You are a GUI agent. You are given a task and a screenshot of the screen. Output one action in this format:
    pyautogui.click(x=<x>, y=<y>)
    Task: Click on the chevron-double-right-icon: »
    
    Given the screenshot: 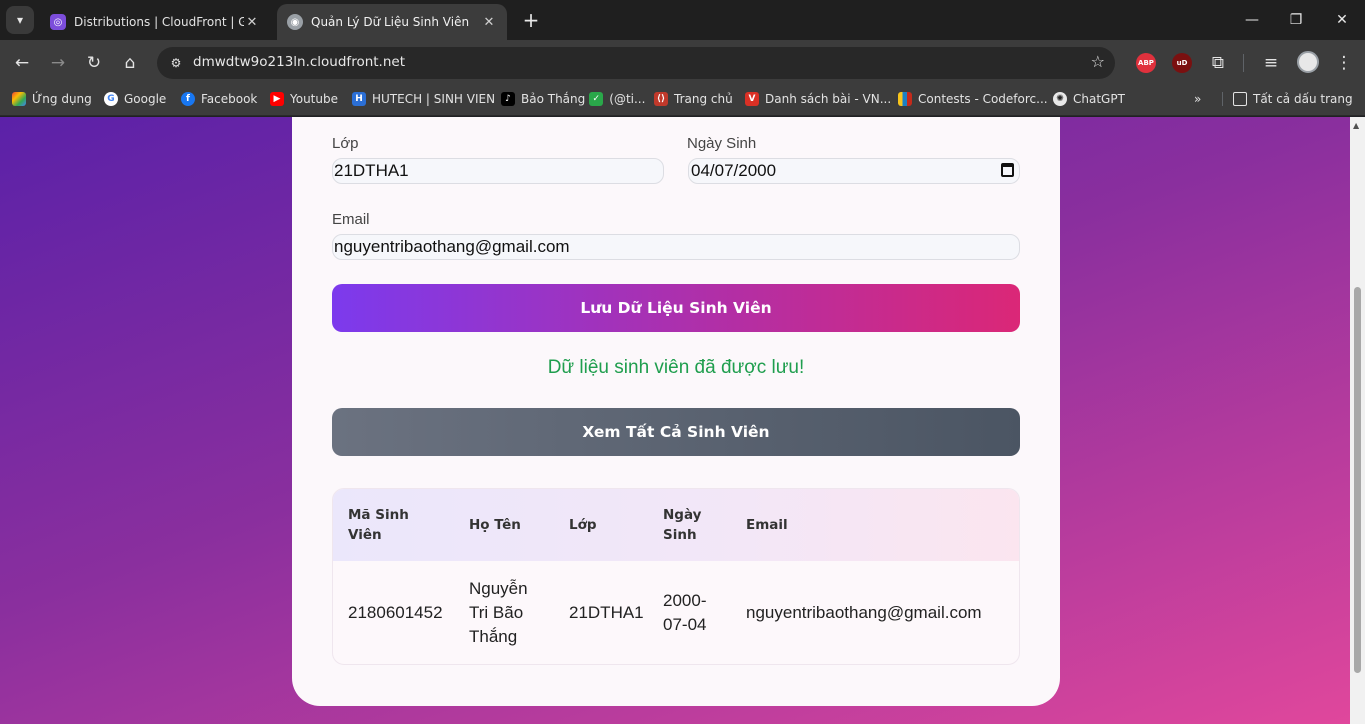 What is the action you would take?
    pyautogui.click(x=1198, y=99)
    